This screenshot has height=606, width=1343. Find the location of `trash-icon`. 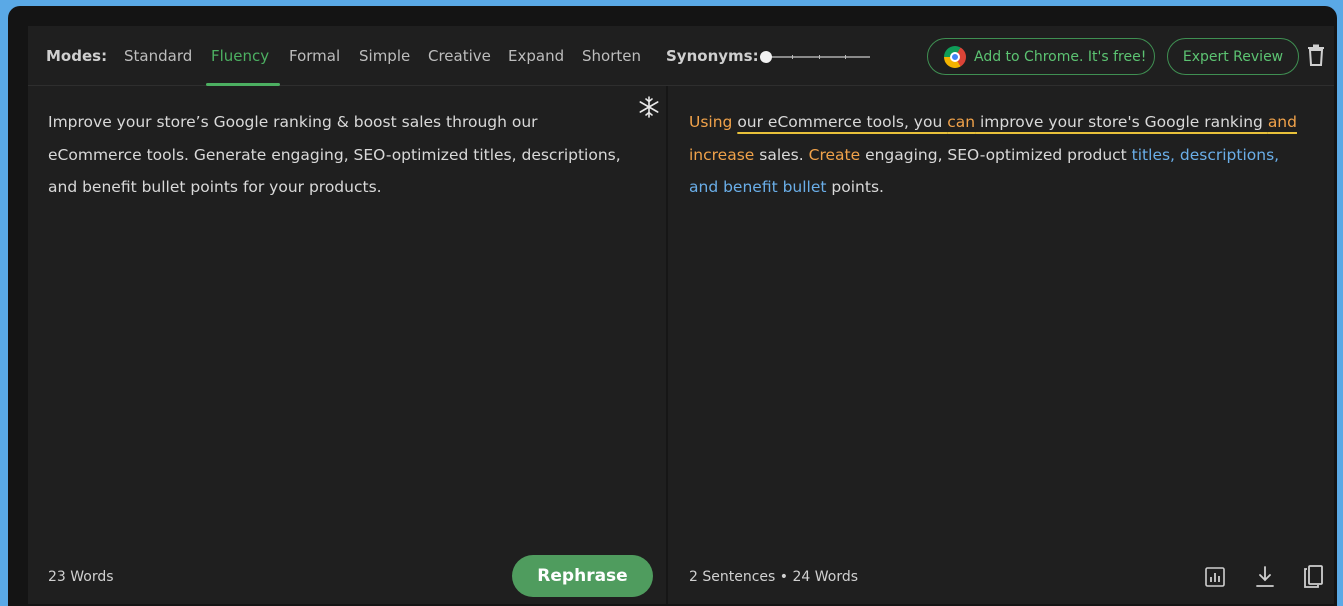

trash-icon is located at coordinates (1316, 55).